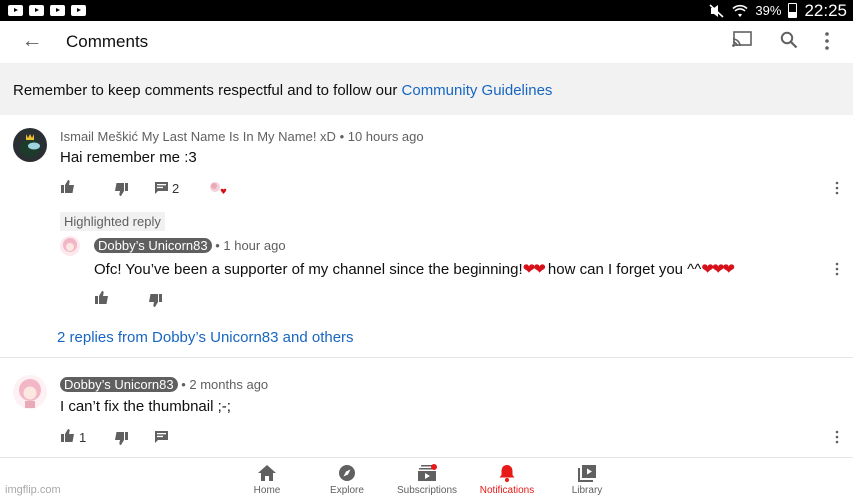  Describe the element at coordinates (837, 269) in the screenshot. I see `reply-more-icon` at that location.